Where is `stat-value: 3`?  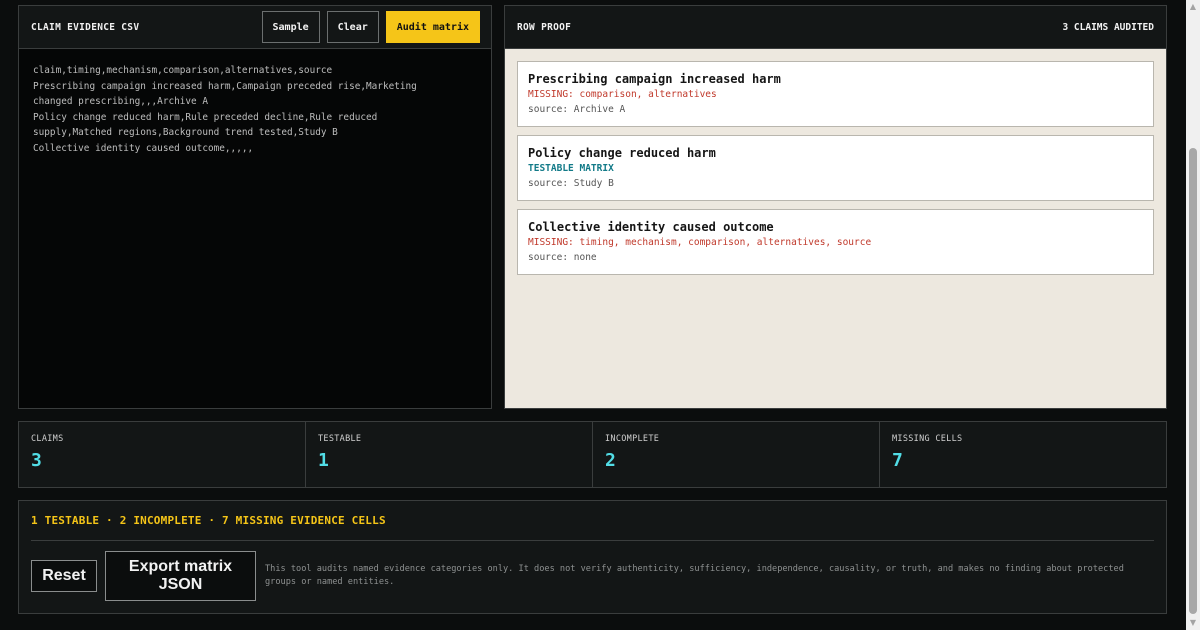 stat-value: 3 is located at coordinates (36, 460).